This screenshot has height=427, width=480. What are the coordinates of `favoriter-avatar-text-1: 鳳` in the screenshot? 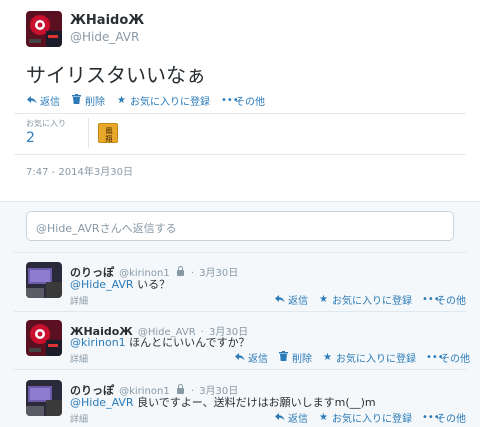 It's located at (109, 131).